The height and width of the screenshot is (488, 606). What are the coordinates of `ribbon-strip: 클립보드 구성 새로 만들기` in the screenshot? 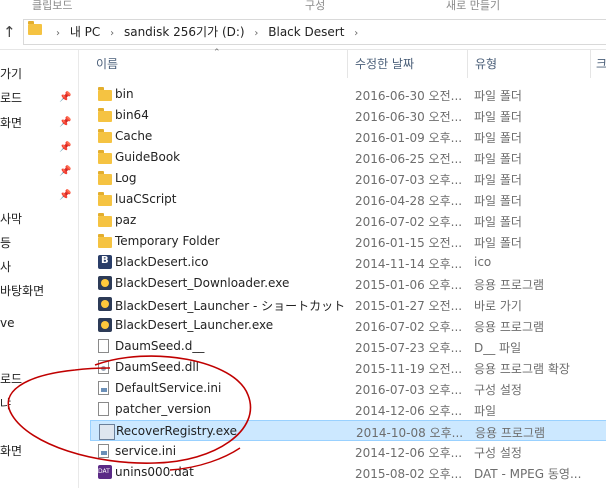 It's located at (303, 7).